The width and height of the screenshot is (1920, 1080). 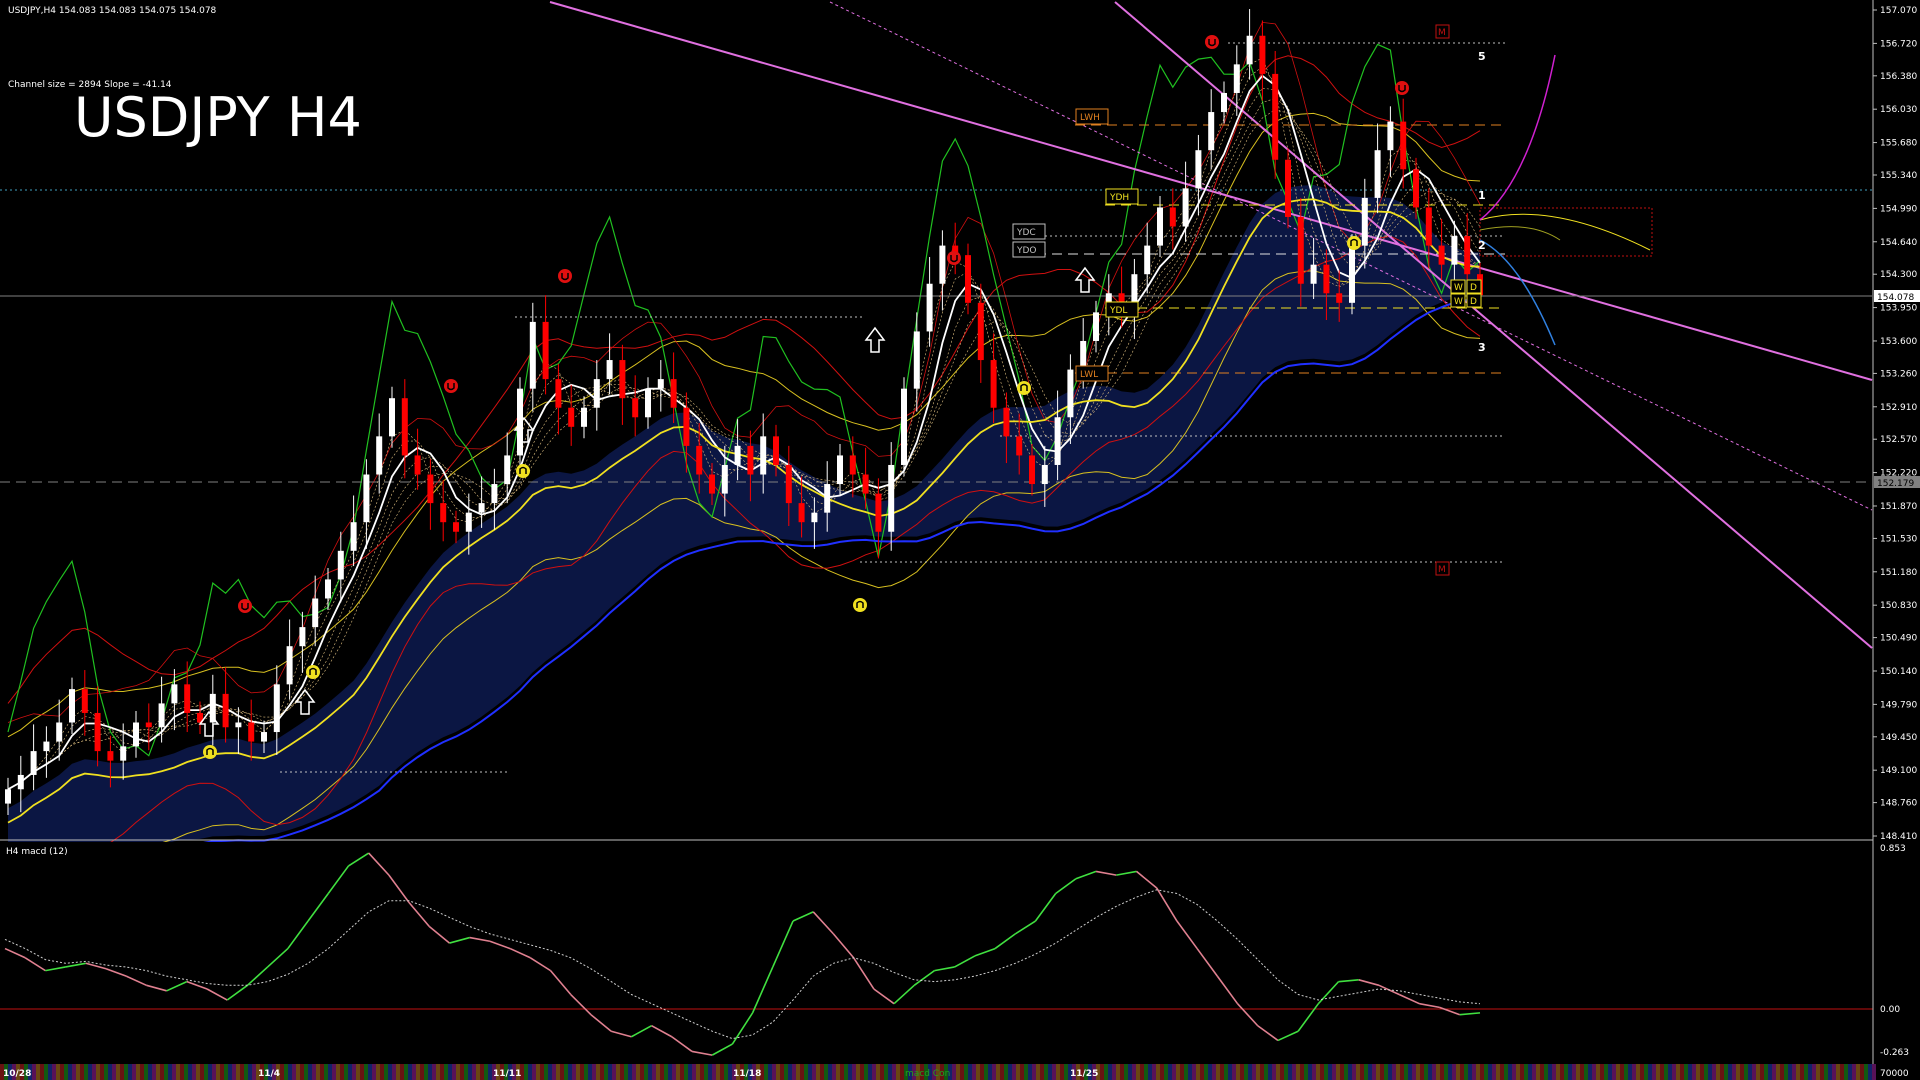 What do you see at coordinates (1898, 573) in the screenshot?
I see `price-tick-label: 151.180` at bounding box center [1898, 573].